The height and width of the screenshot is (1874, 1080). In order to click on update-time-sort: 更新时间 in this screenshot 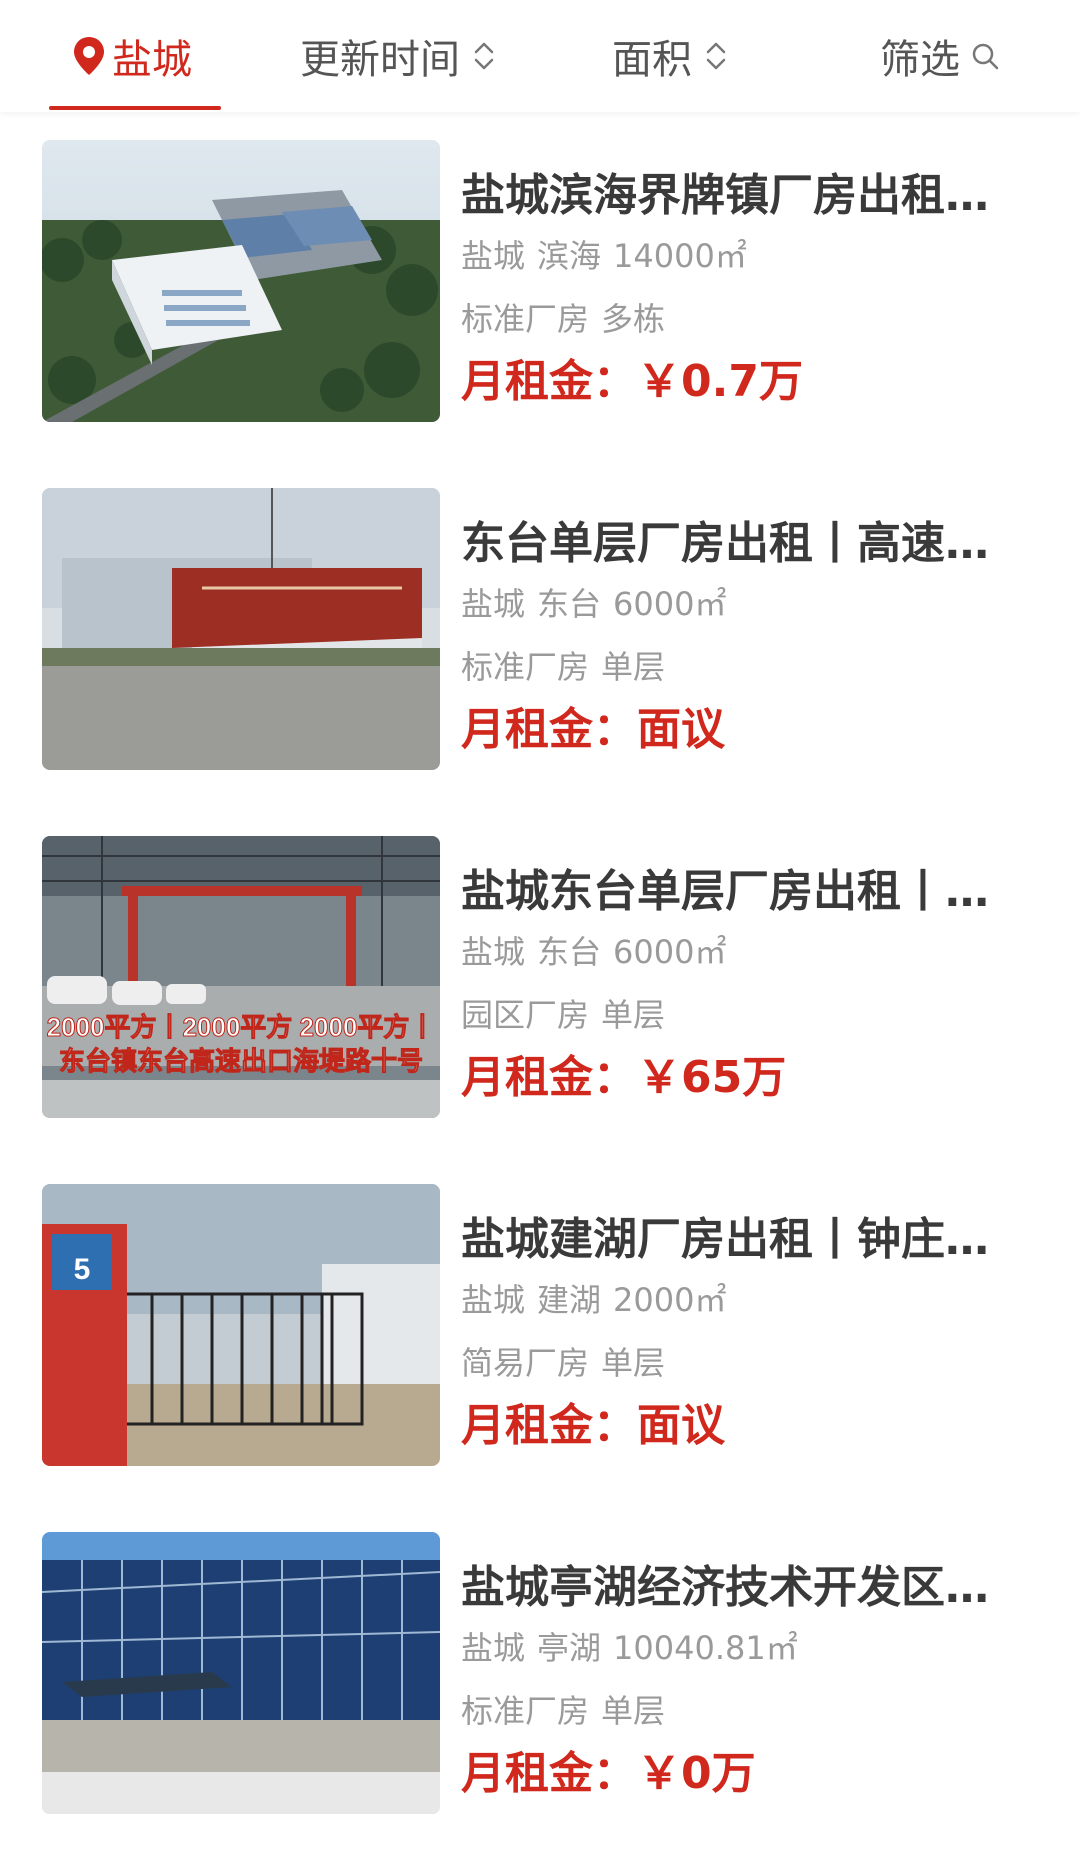, I will do `click(398, 56)`.